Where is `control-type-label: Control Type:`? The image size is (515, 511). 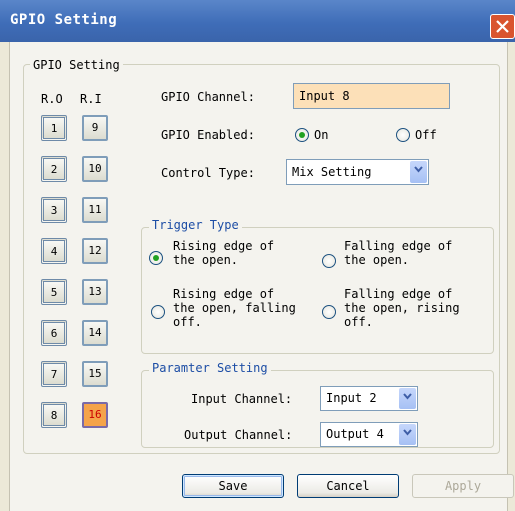
control-type-label: Control Type: is located at coordinates (208, 173).